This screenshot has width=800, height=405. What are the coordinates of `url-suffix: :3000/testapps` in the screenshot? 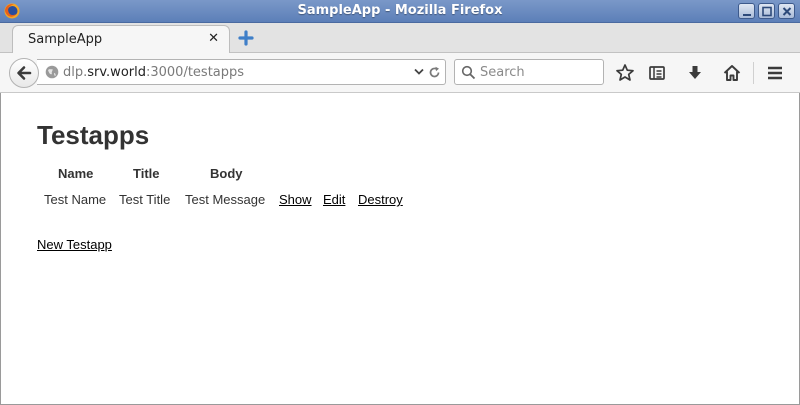 It's located at (195, 72).